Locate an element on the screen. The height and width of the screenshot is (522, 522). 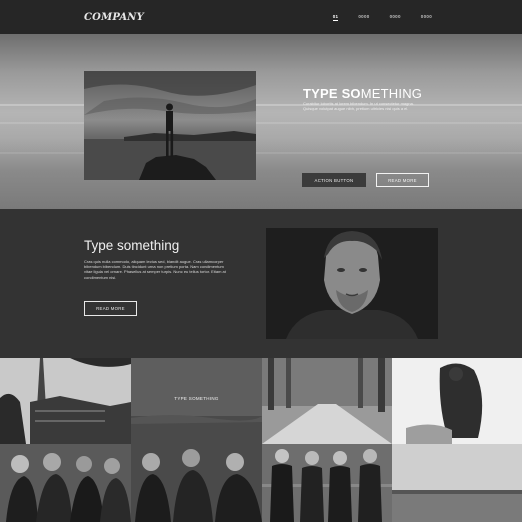
gallery-image-paris is located at coordinates (65, 401).